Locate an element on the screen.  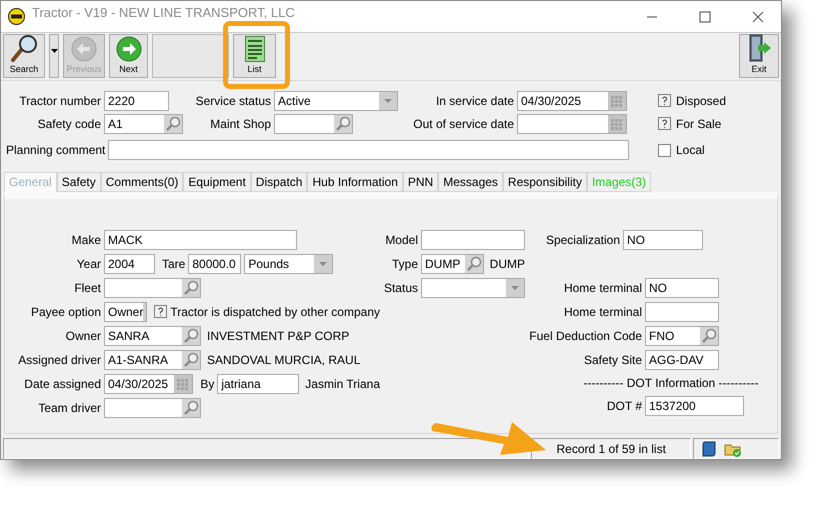
field-label: DOT # is located at coordinates (624, 405).